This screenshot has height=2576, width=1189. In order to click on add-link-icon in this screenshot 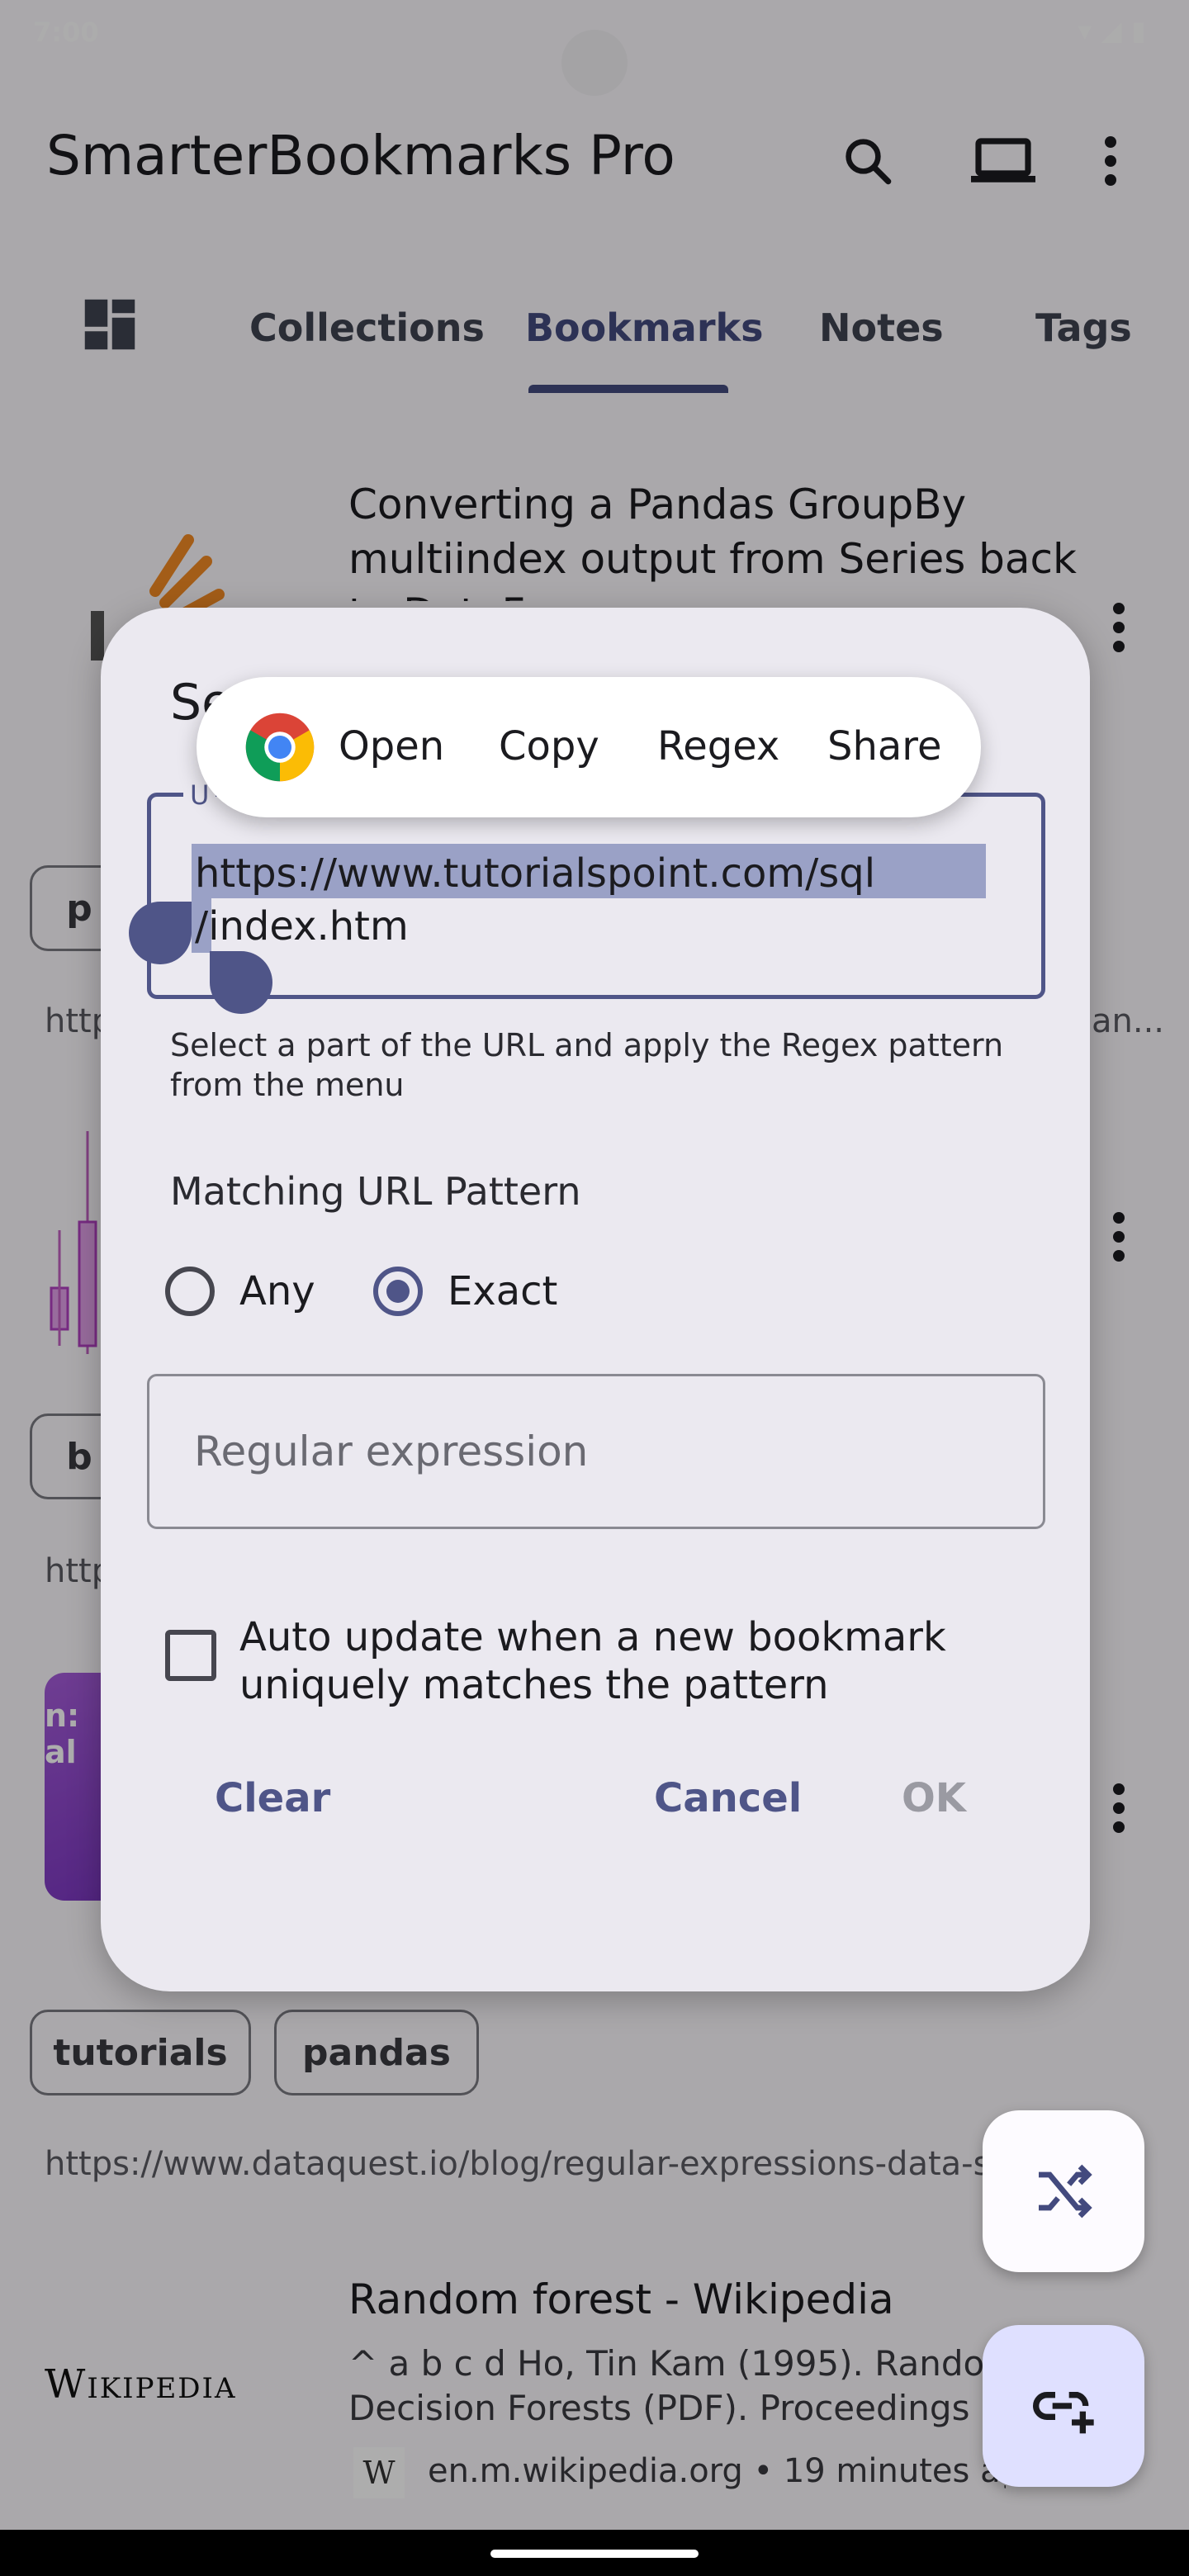, I will do `click(1063, 2413)`.